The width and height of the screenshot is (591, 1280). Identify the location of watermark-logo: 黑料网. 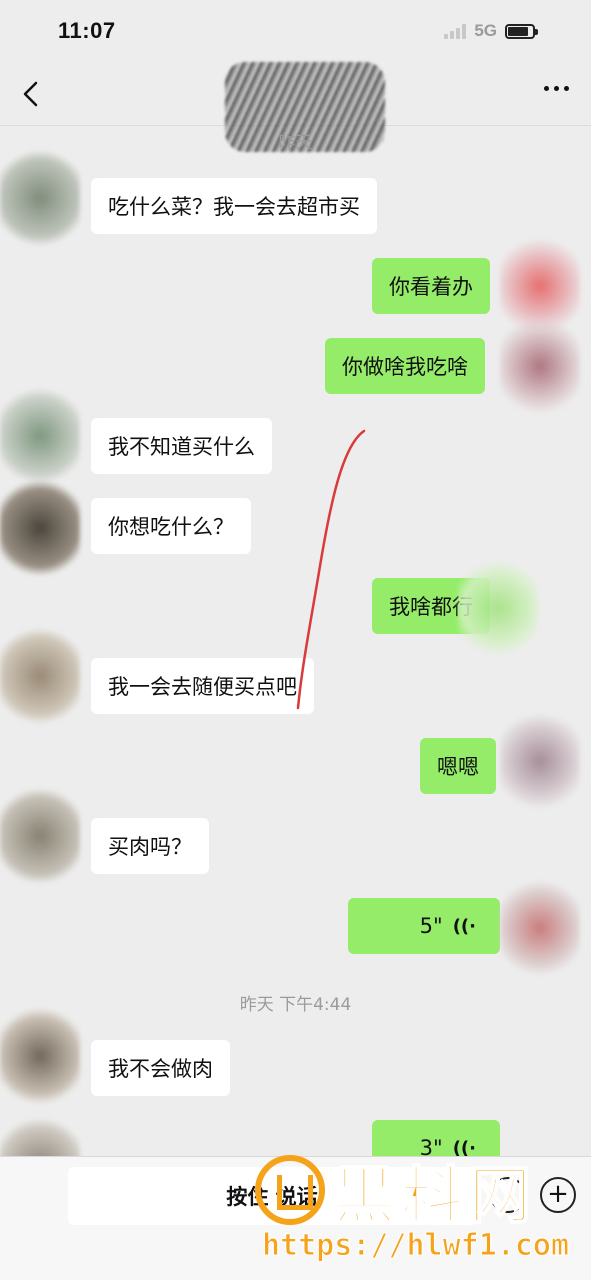
(415, 1191).